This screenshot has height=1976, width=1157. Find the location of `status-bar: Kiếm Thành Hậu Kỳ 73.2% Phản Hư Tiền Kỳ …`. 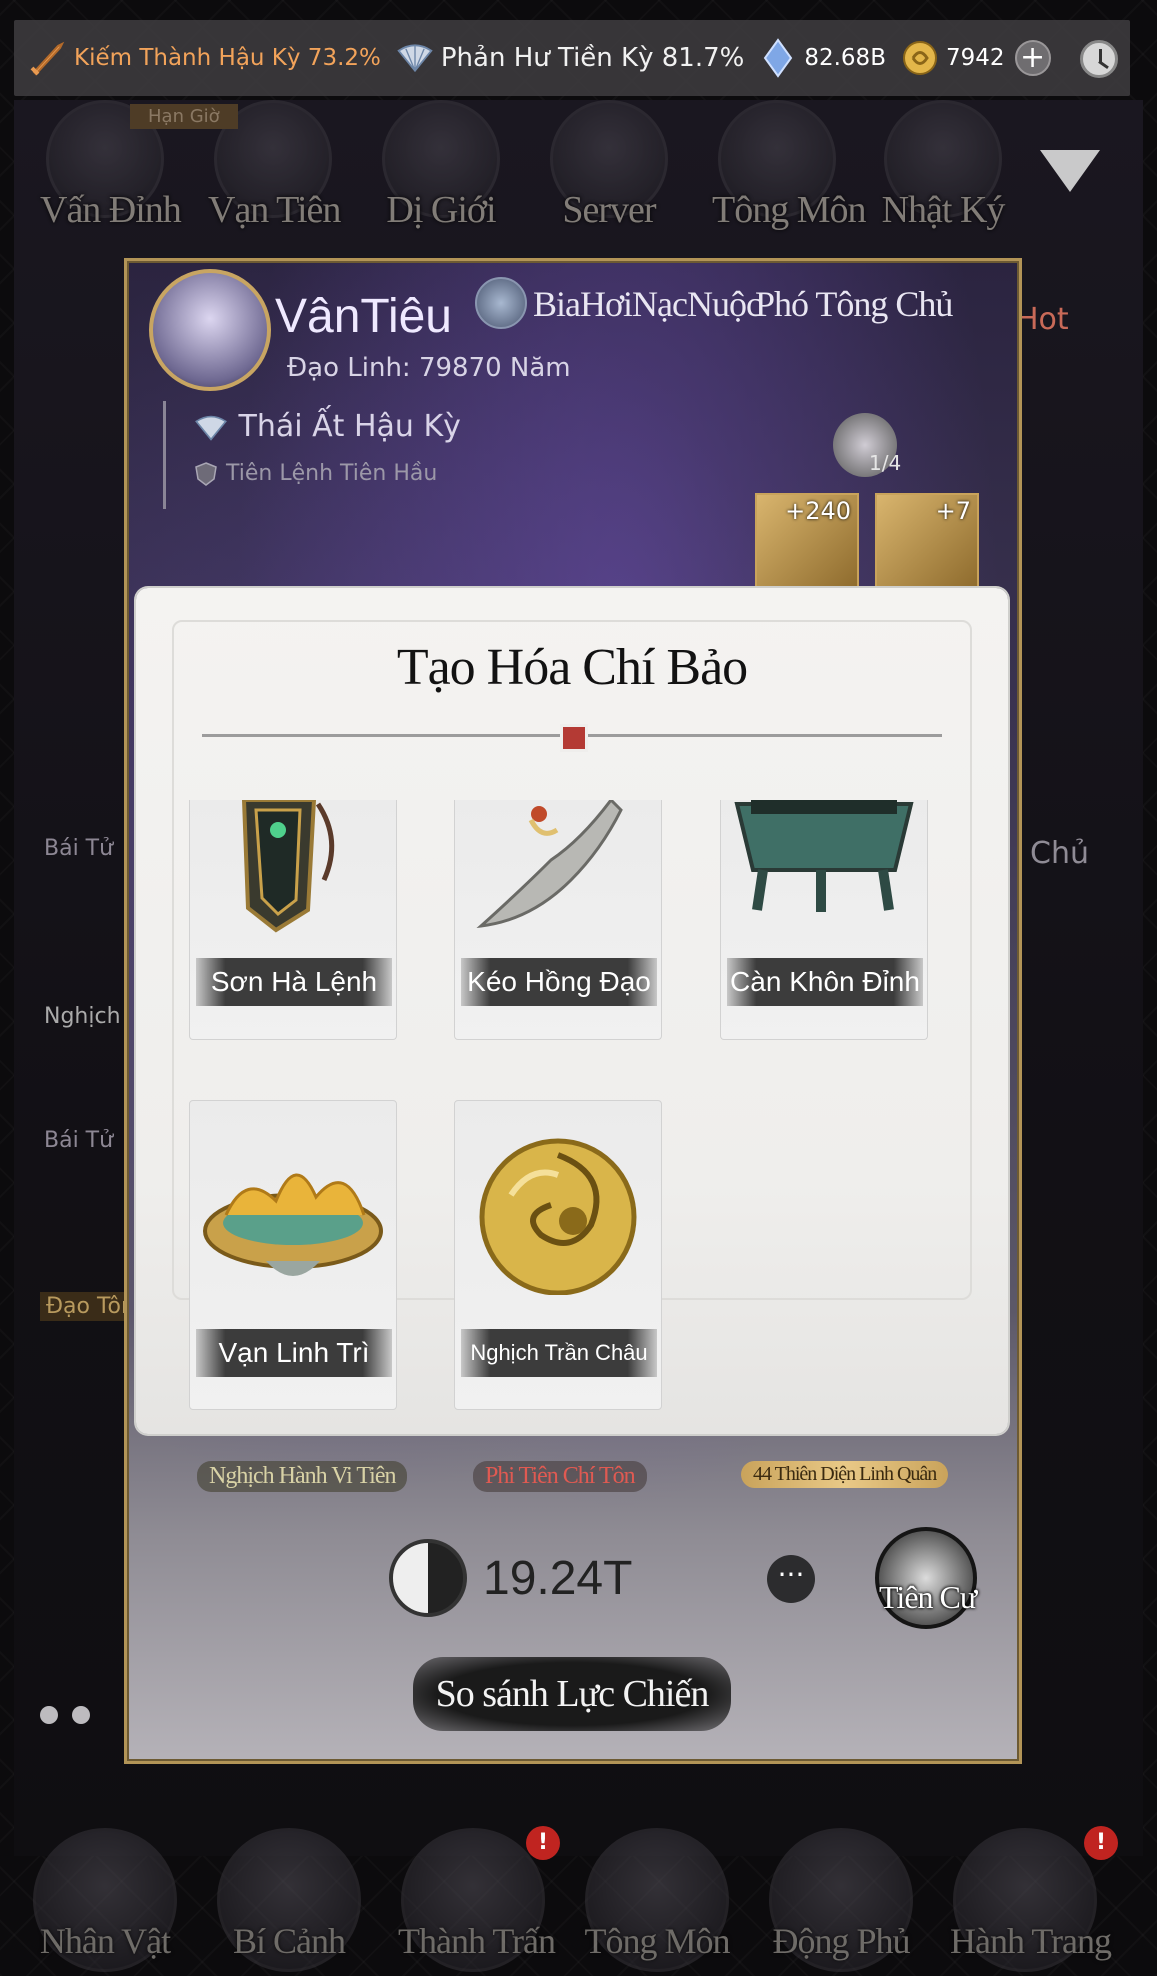

status-bar: Kiếm Thành Hậu Kỳ 73.2% Phản Hư Tiền Kỳ … is located at coordinates (572, 58).